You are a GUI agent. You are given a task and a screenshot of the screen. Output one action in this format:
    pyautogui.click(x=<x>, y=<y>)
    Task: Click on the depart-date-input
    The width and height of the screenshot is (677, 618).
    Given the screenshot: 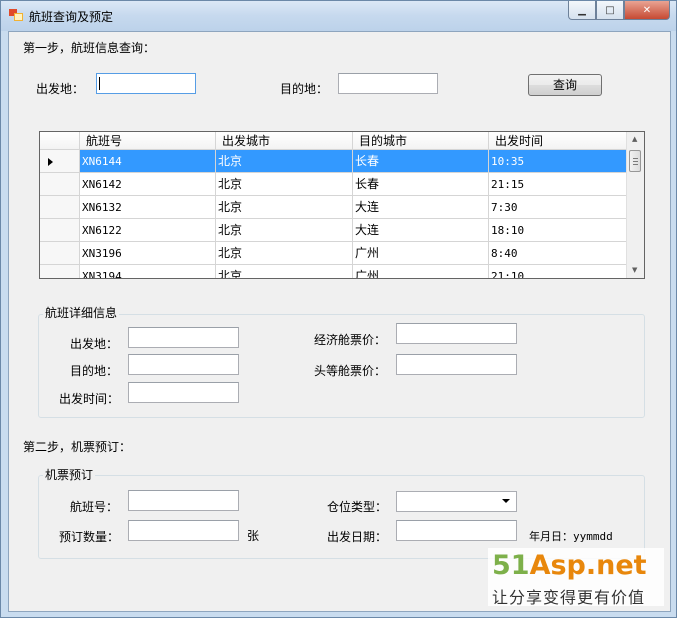 What is the action you would take?
    pyautogui.click(x=456, y=530)
    